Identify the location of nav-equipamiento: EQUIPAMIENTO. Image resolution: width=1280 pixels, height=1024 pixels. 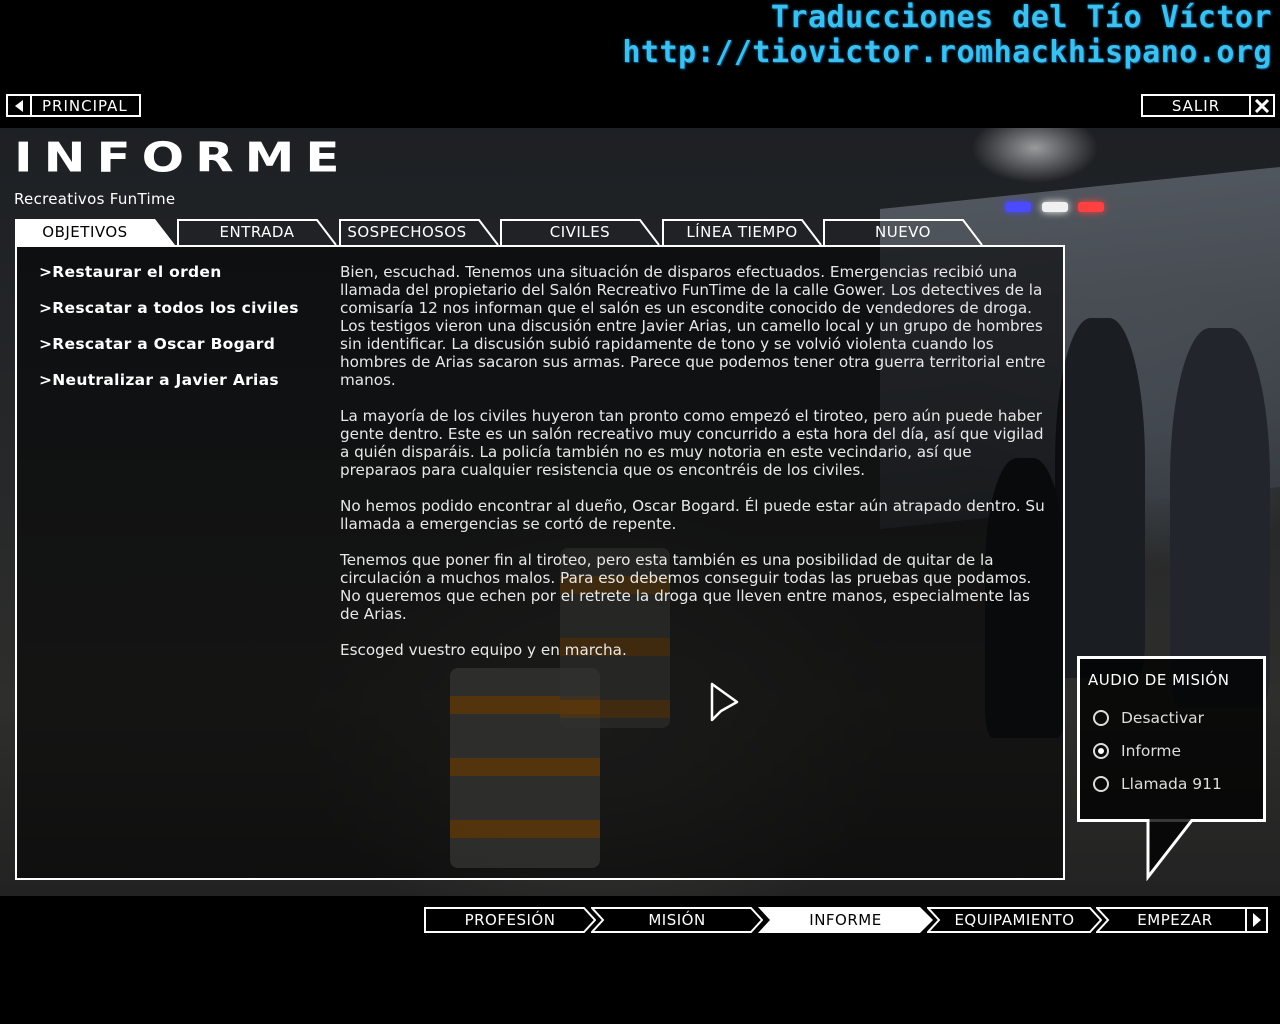
(1014, 920).